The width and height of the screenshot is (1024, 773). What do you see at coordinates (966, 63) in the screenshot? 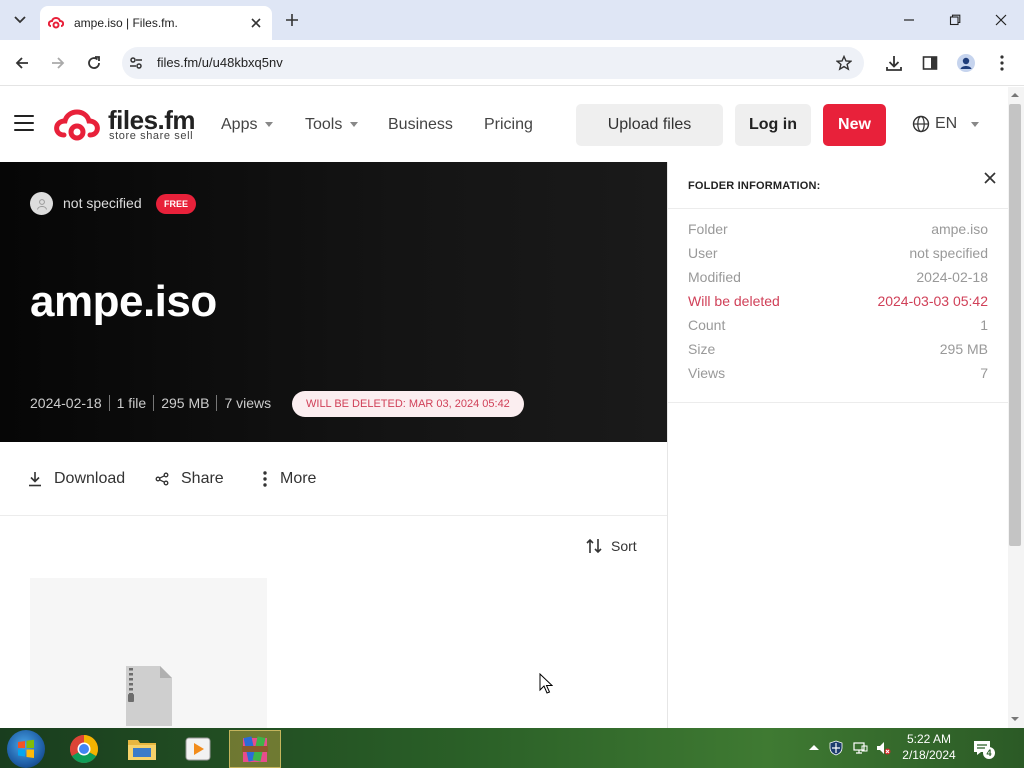
I see `profile-icon` at bounding box center [966, 63].